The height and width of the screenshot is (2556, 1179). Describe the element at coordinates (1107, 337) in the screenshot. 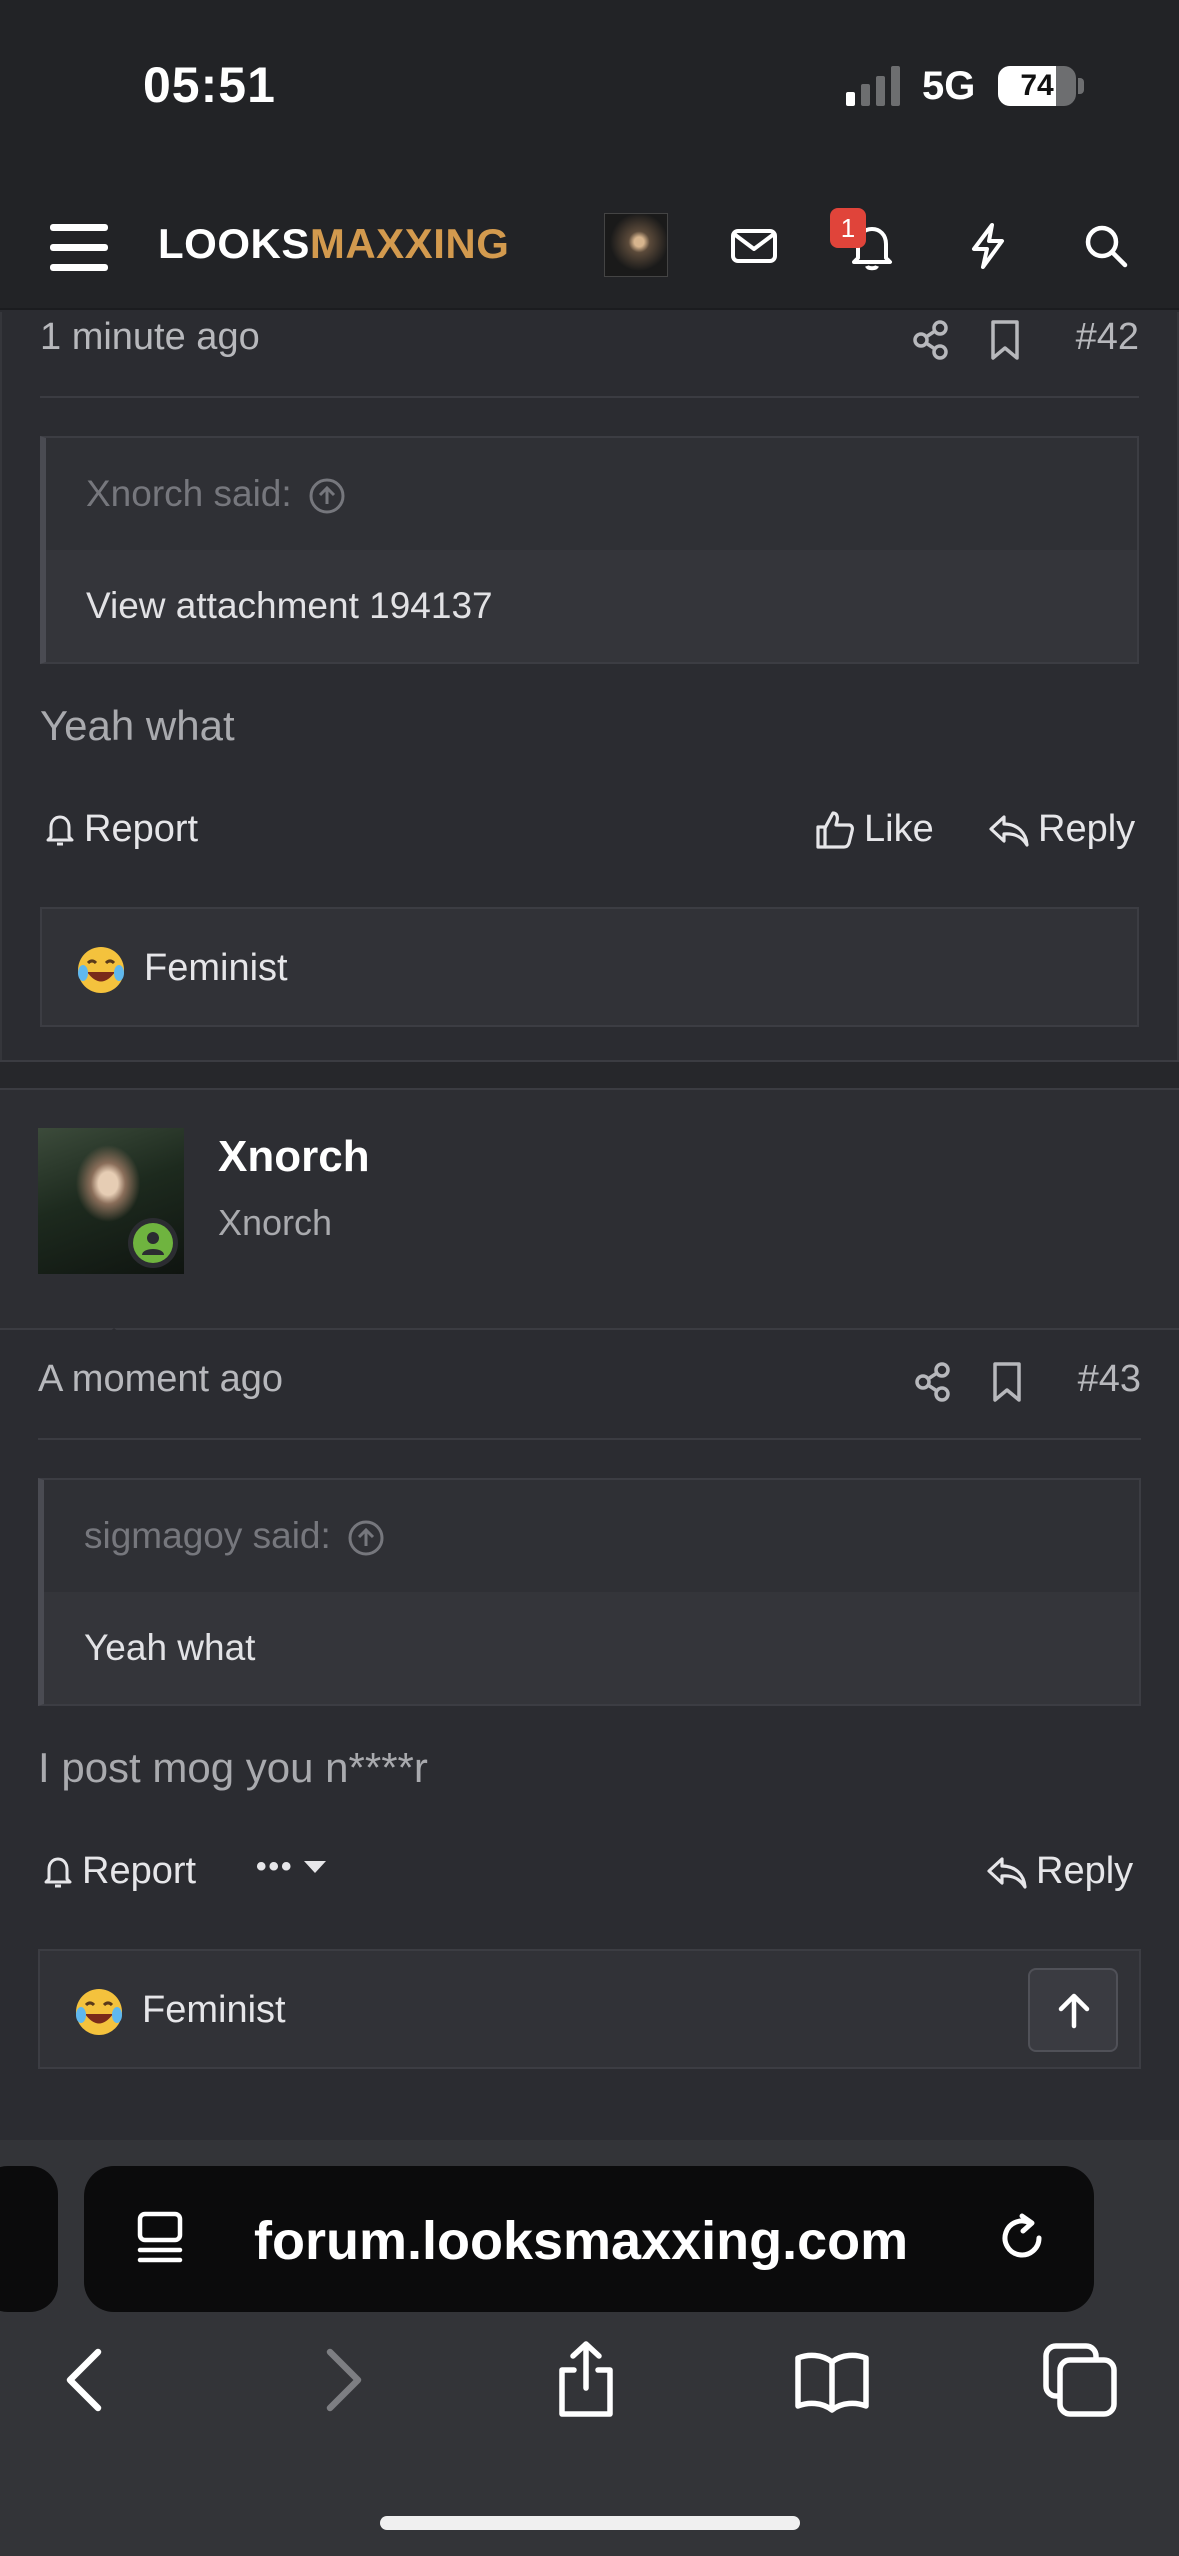

I see `post-number: #42` at that location.